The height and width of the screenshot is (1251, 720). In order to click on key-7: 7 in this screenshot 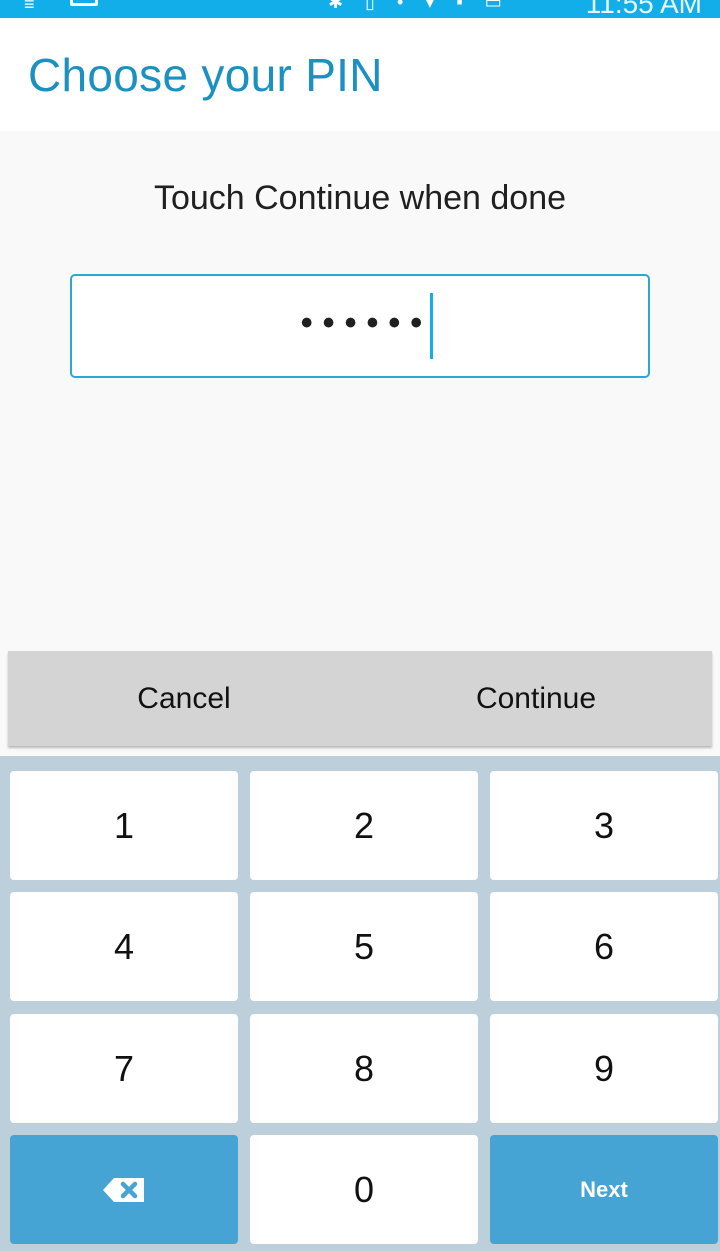, I will do `click(124, 1068)`.